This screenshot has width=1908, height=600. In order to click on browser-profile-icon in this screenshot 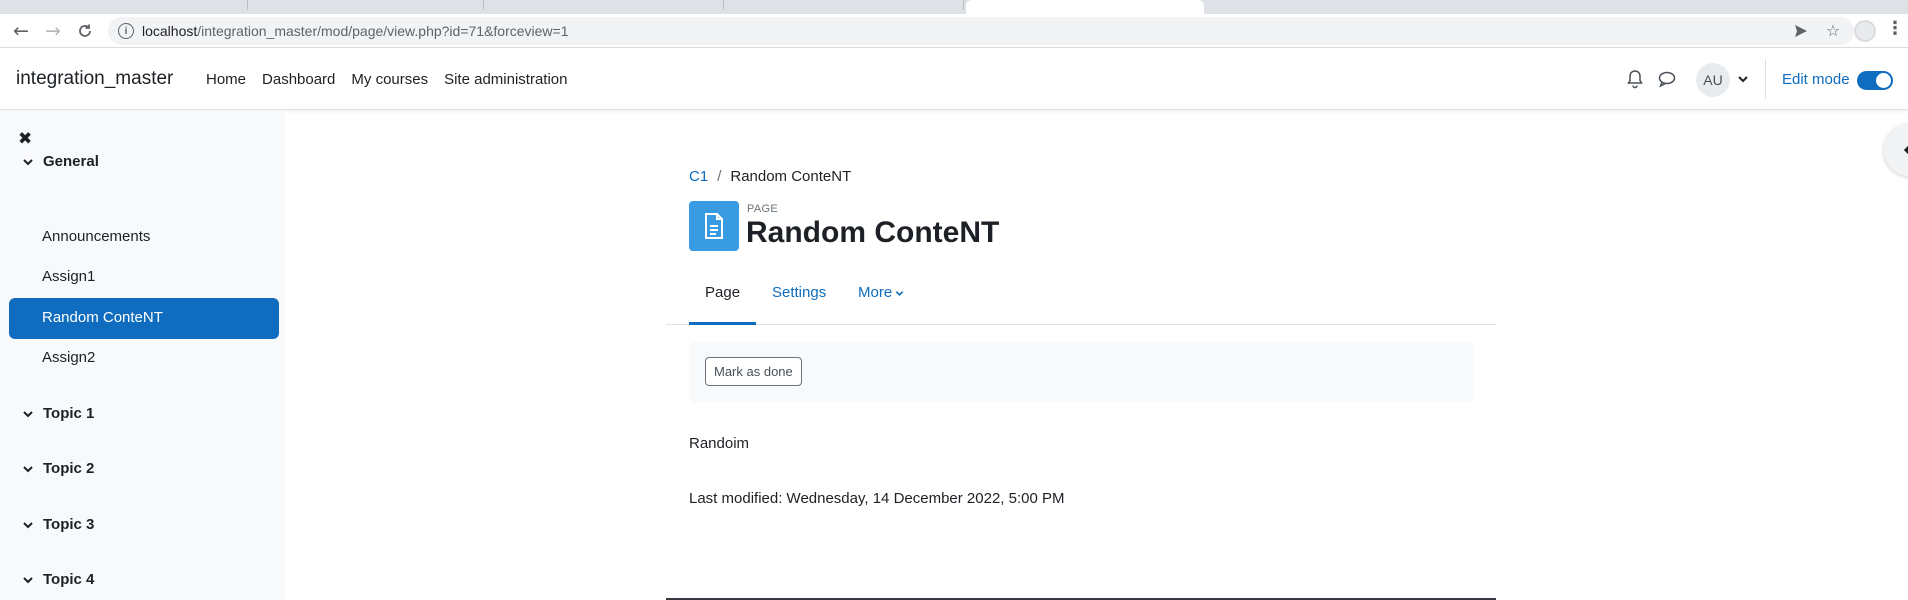, I will do `click(1865, 31)`.